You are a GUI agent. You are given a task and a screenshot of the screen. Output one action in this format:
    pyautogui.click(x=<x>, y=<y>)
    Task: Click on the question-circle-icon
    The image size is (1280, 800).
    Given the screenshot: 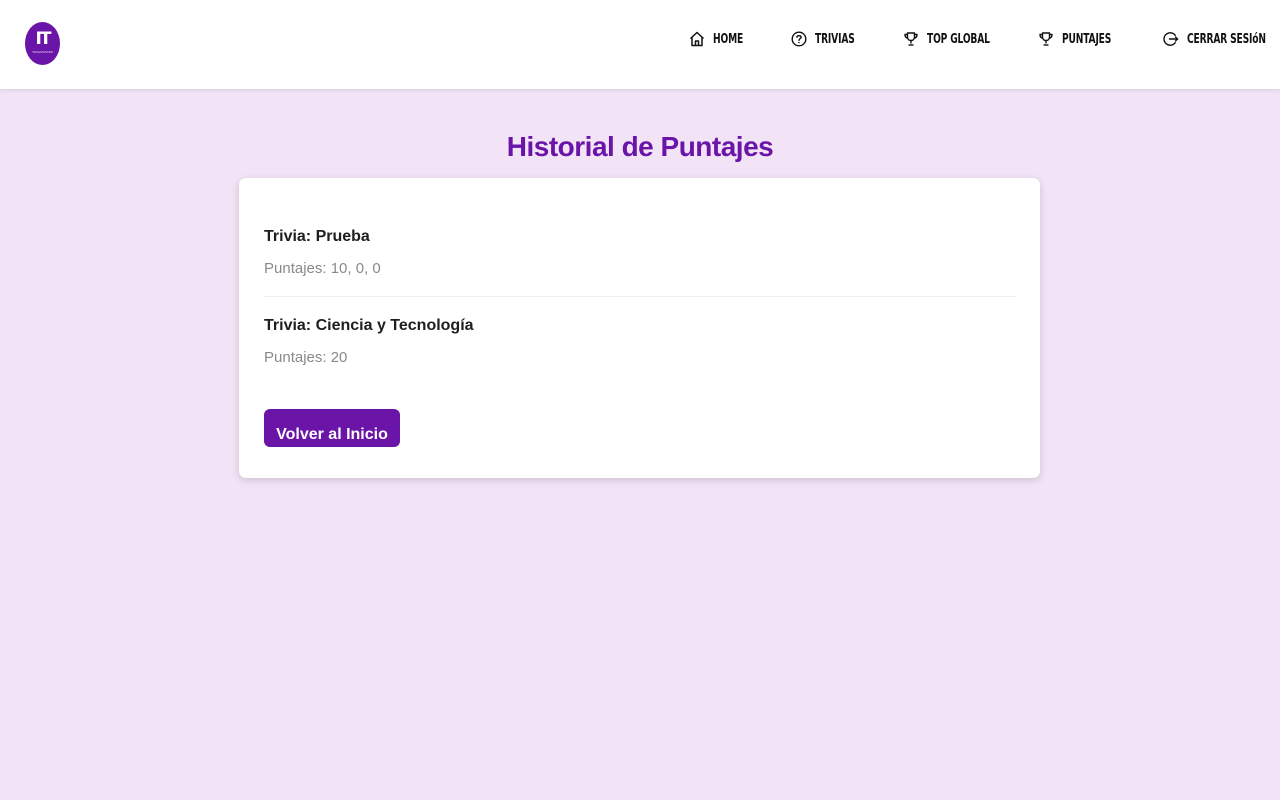 What is the action you would take?
    pyautogui.click(x=799, y=39)
    